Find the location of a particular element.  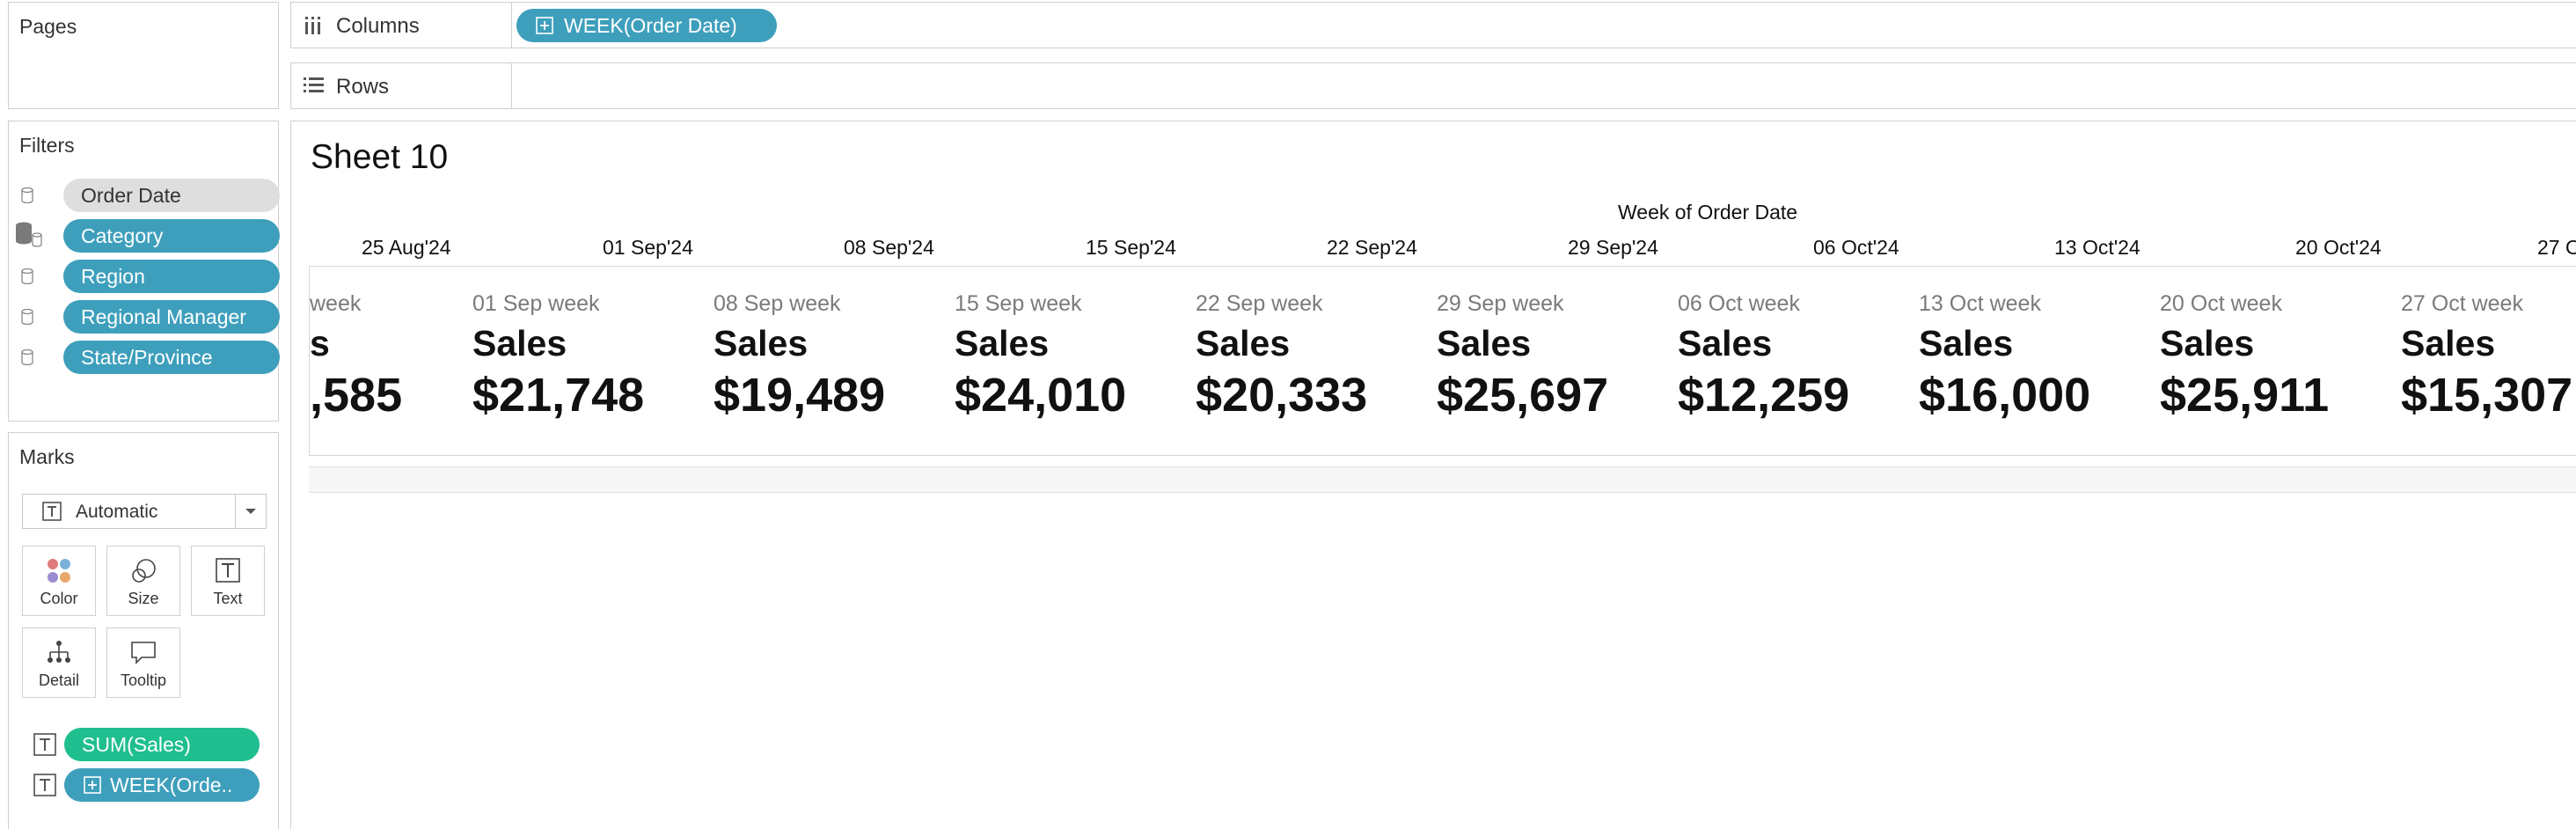

card-value: $15,307 is located at coordinates (2487, 395).